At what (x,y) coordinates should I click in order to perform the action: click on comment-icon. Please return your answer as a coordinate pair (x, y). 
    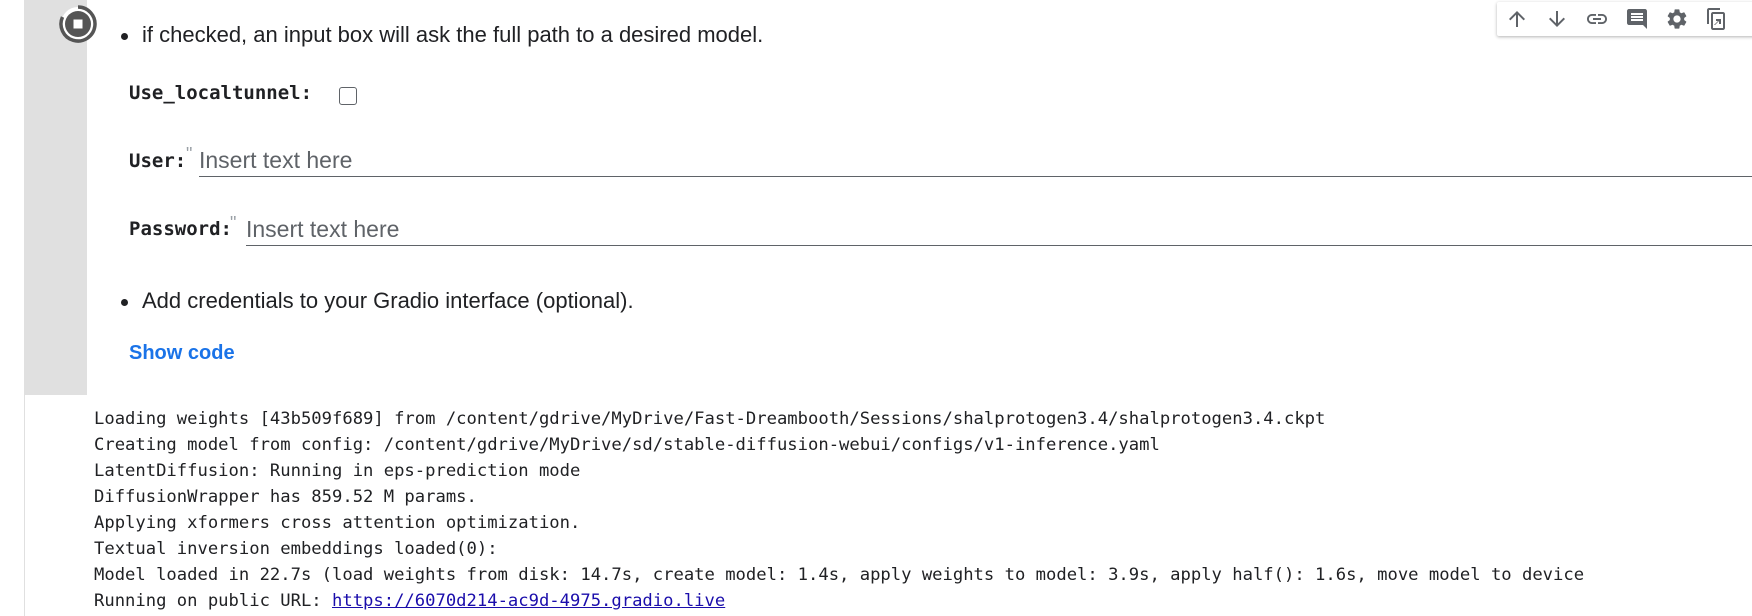
    Looking at the image, I should click on (1637, 19).